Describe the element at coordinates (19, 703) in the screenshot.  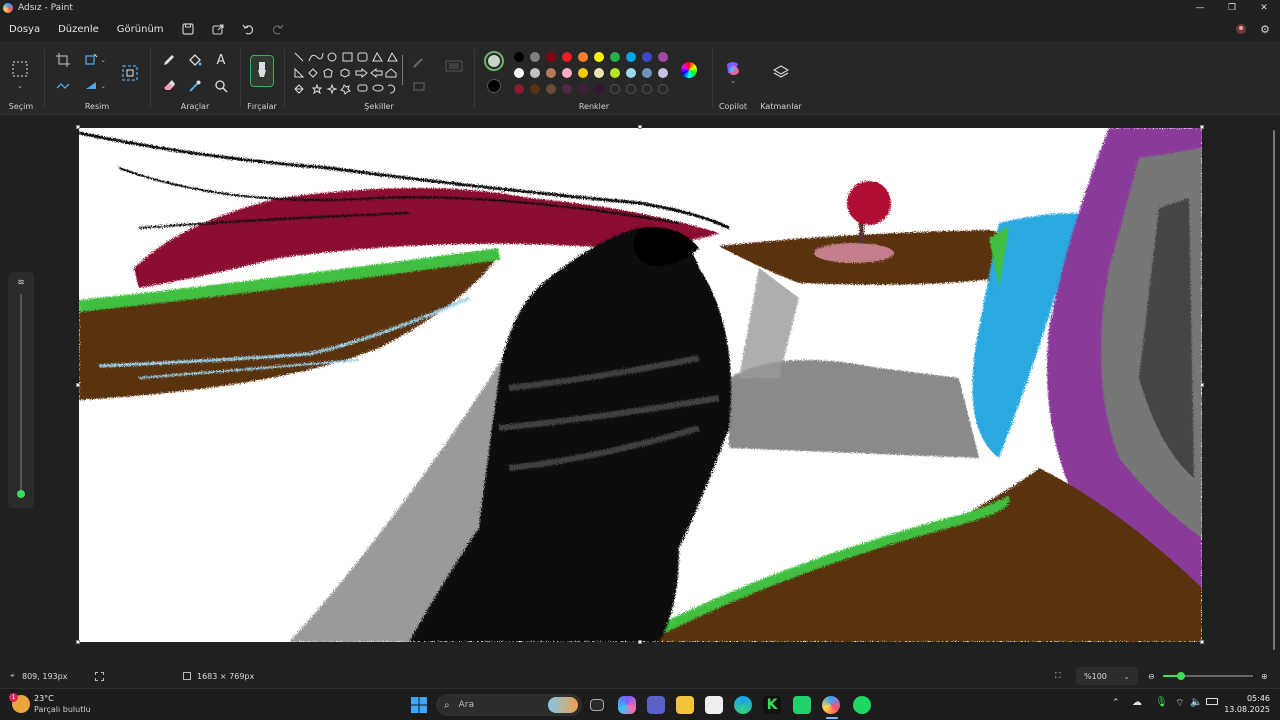
I see `weather-icon: 1` at that location.